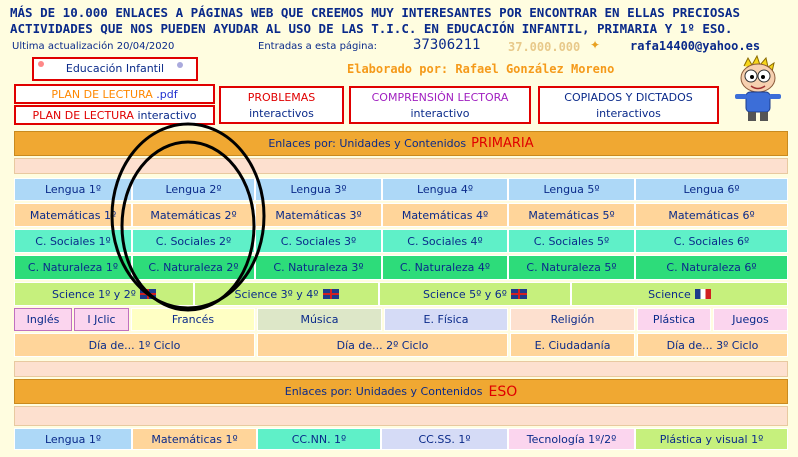  I want to click on mates-5-link: Matemáticas 5º, so click(571, 215).